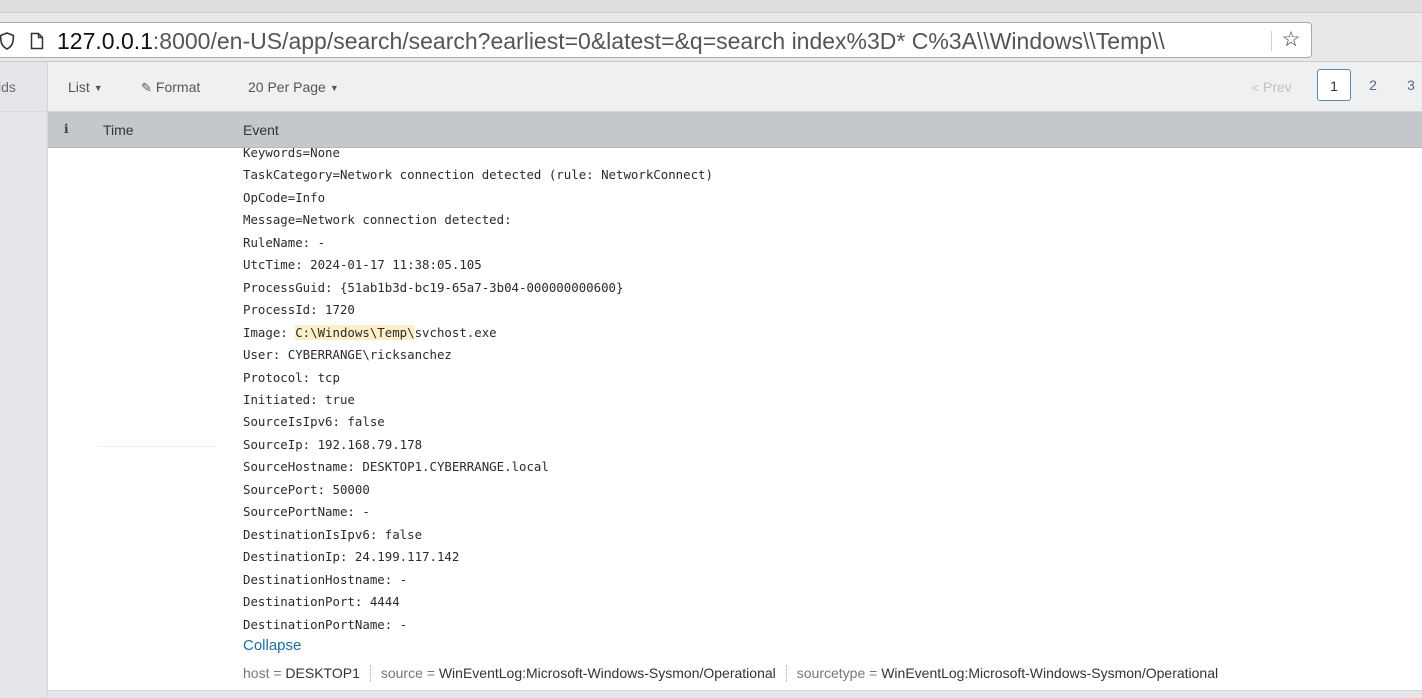 The image size is (1422, 698). I want to click on collapse-link: Collapse, so click(272, 645).